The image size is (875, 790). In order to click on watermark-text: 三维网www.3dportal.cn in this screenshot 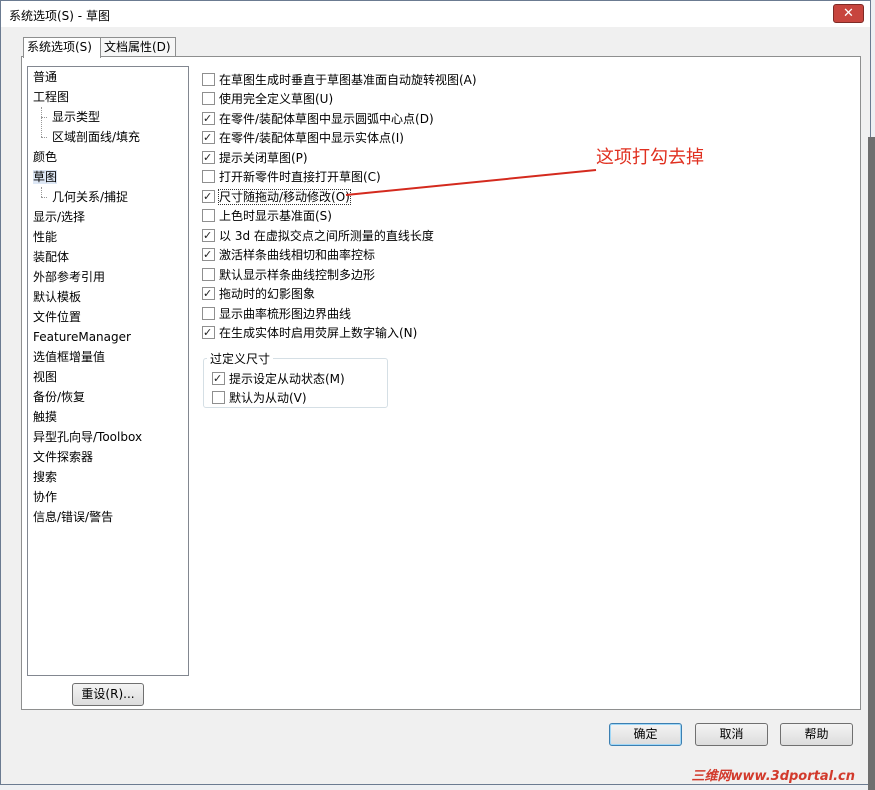, I will do `click(773, 776)`.